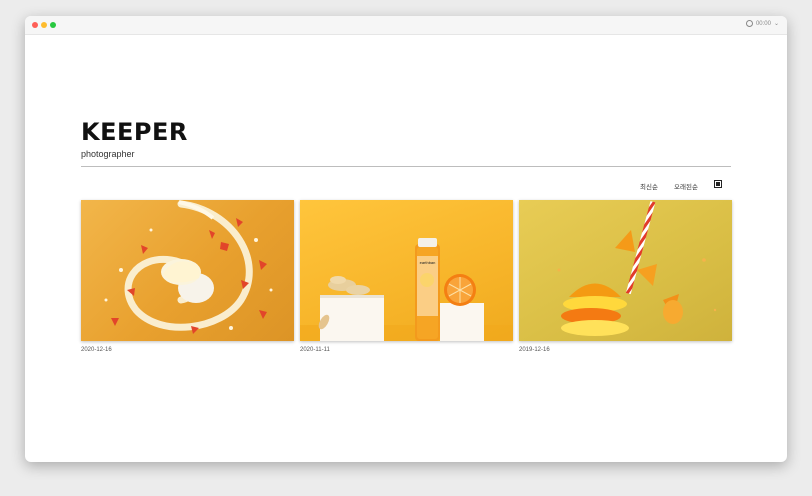 Image resolution: width=812 pixels, height=496 pixels. What do you see at coordinates (428, 262) in the screenshot?
I see `bottle-label: earthban` at bounding box center [428, 262].